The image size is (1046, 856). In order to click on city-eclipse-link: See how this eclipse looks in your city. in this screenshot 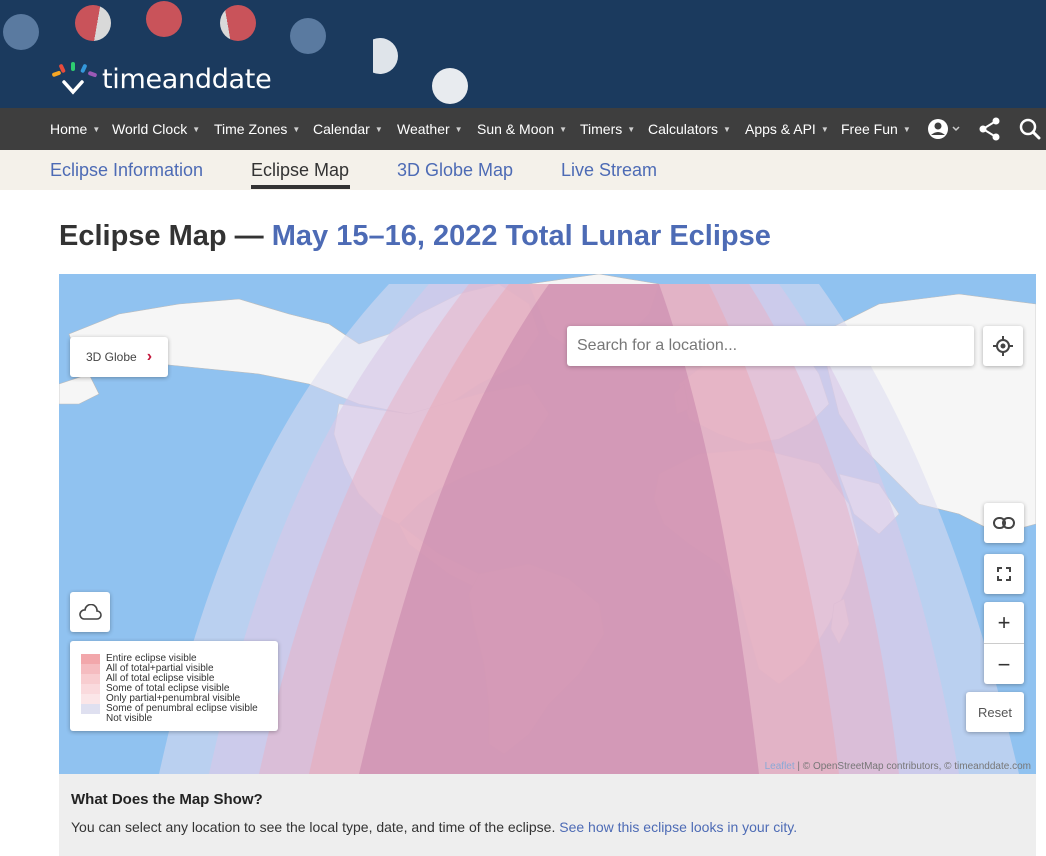, I will do `click(678, 827)`.